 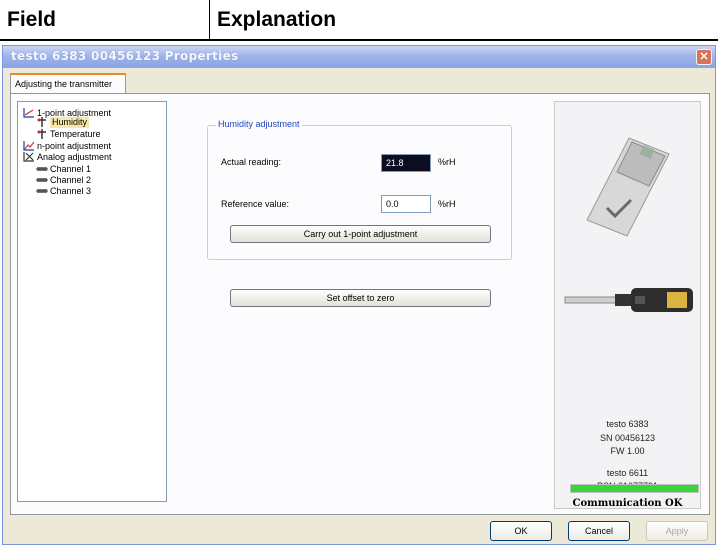 What do you see at coordinates (125, 56) in the screenshot?
I see `window-title: testo 6383 00456123 Properties` at bounding box center [125, 56].